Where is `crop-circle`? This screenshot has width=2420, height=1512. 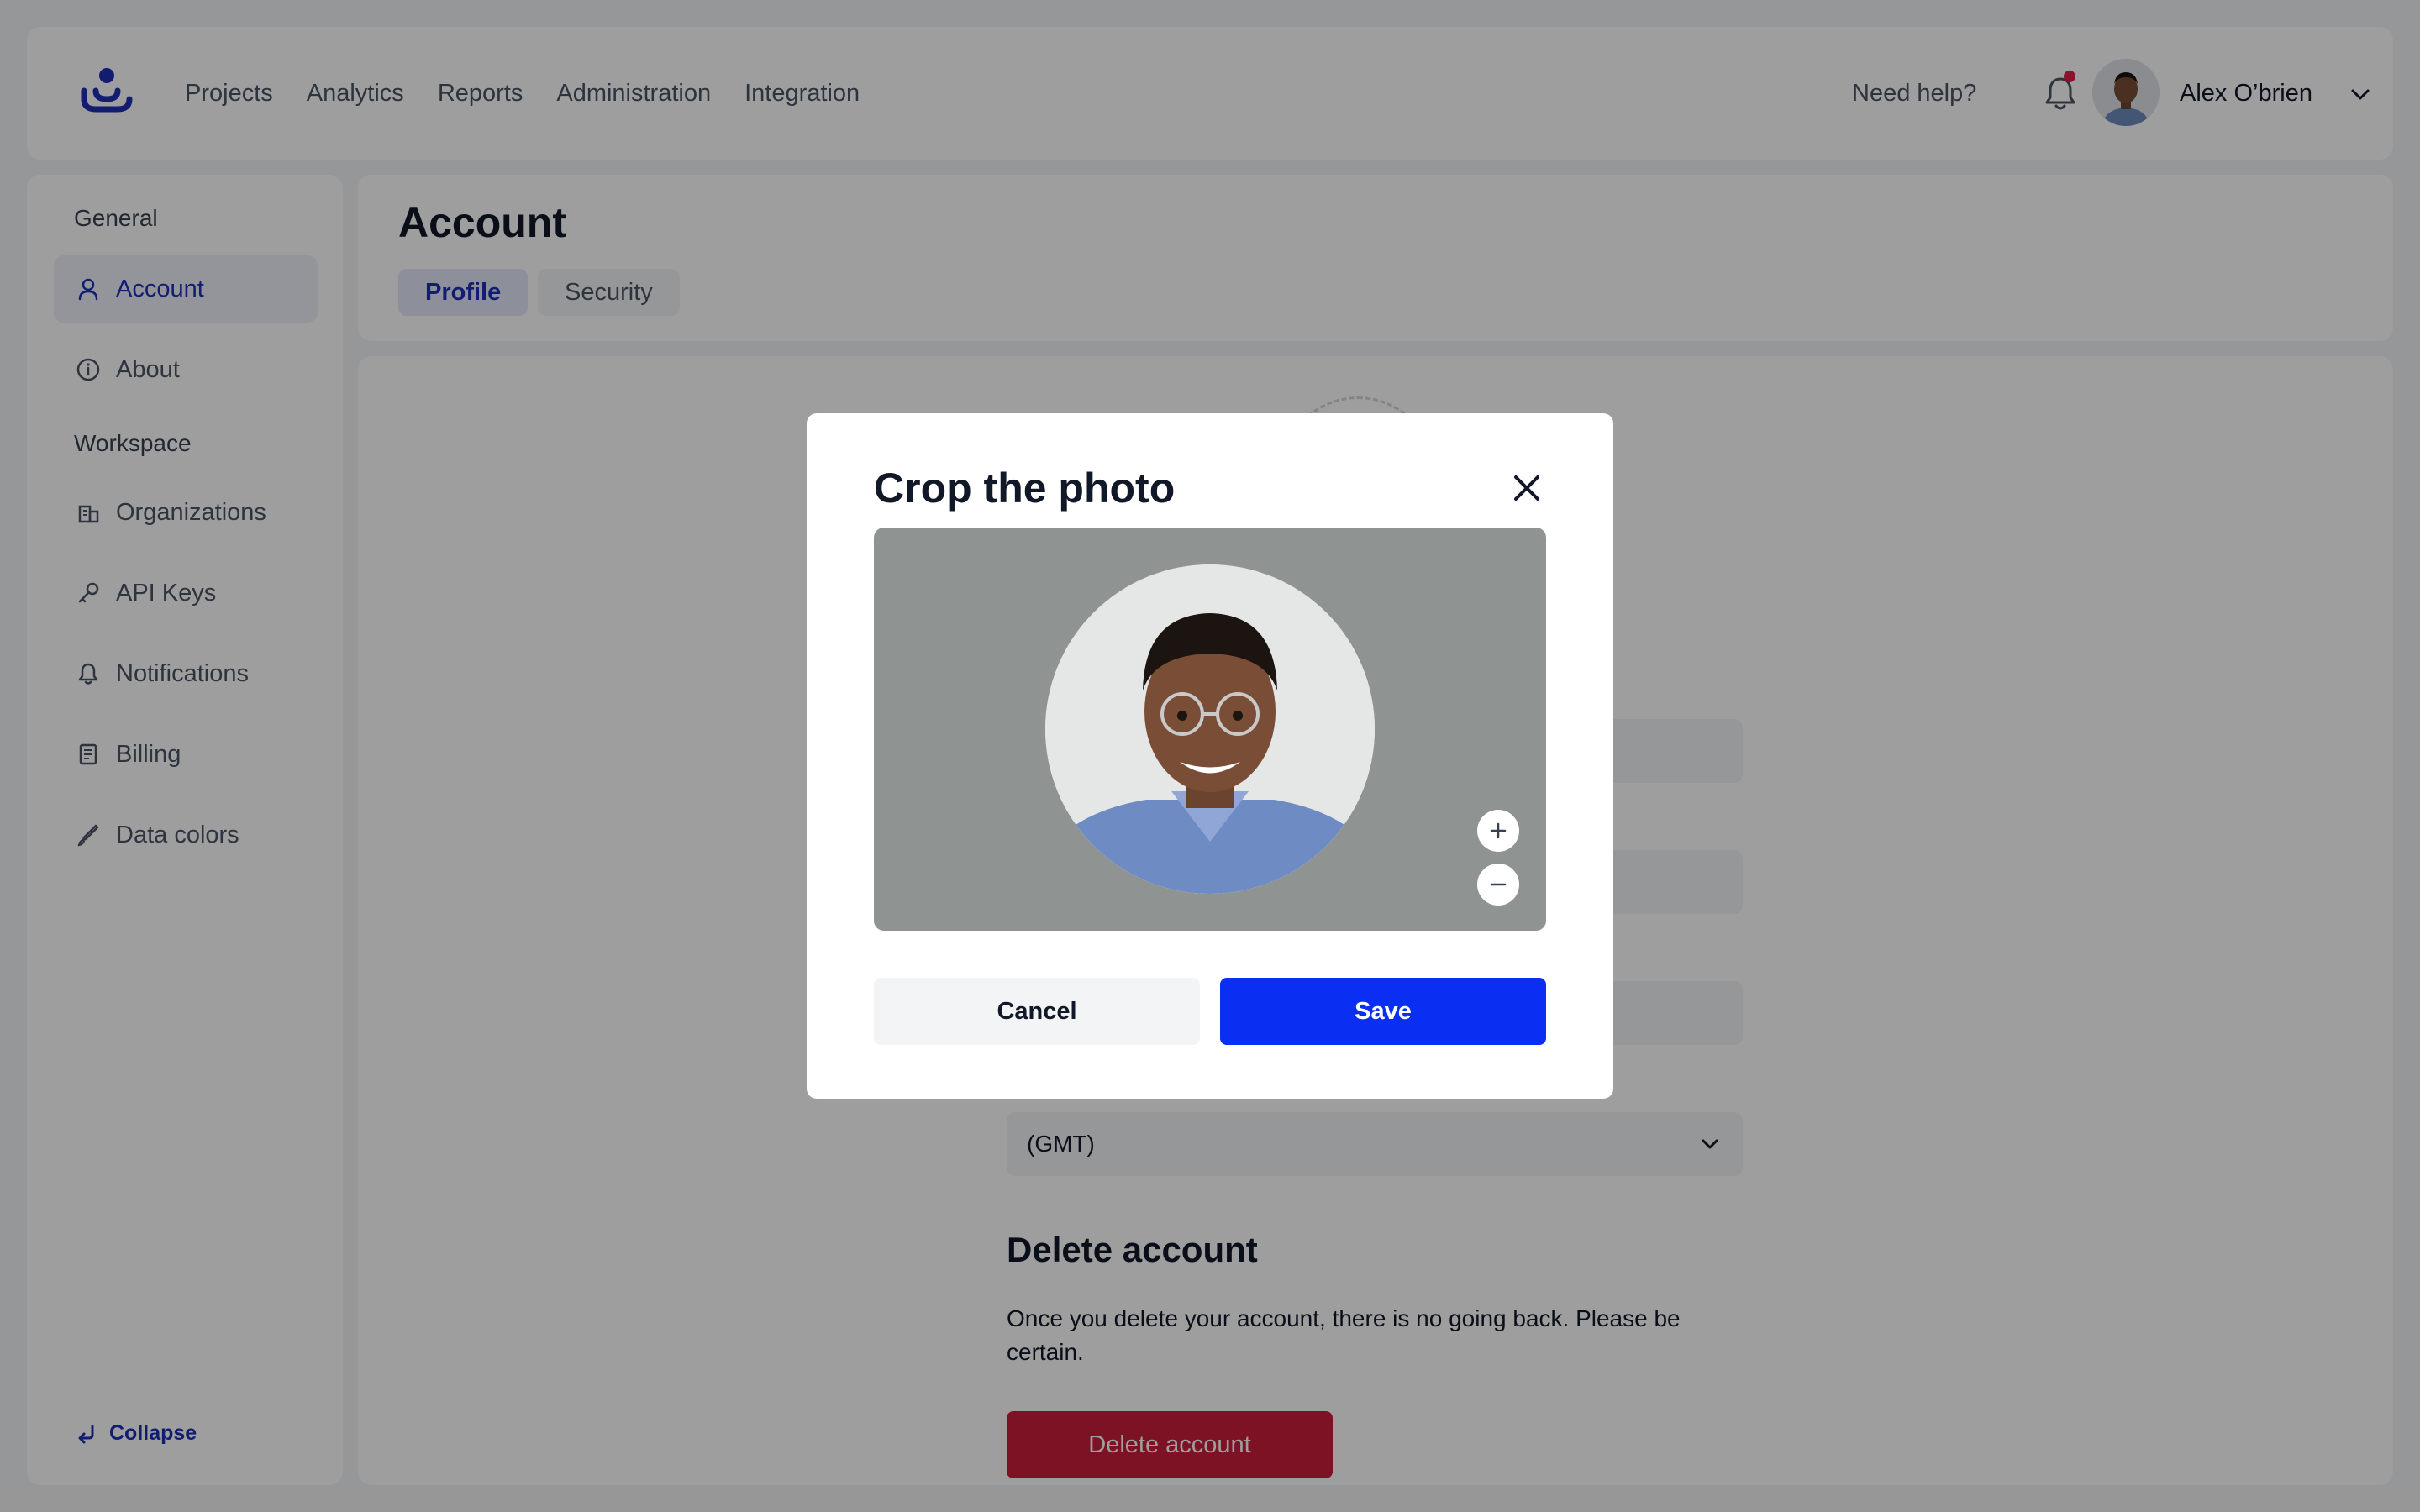 crop-circle is located at coordinates (1210, 729).